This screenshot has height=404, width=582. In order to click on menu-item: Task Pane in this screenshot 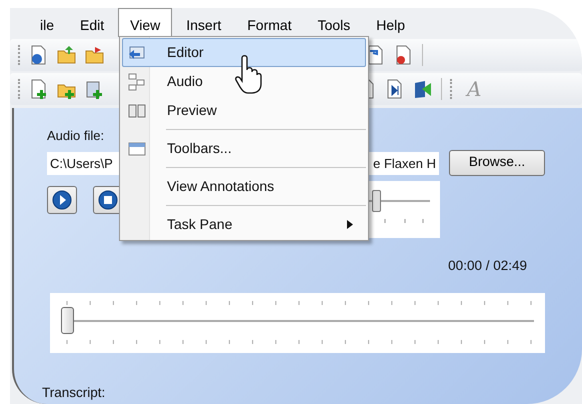, I will do `click(244, 224)`.